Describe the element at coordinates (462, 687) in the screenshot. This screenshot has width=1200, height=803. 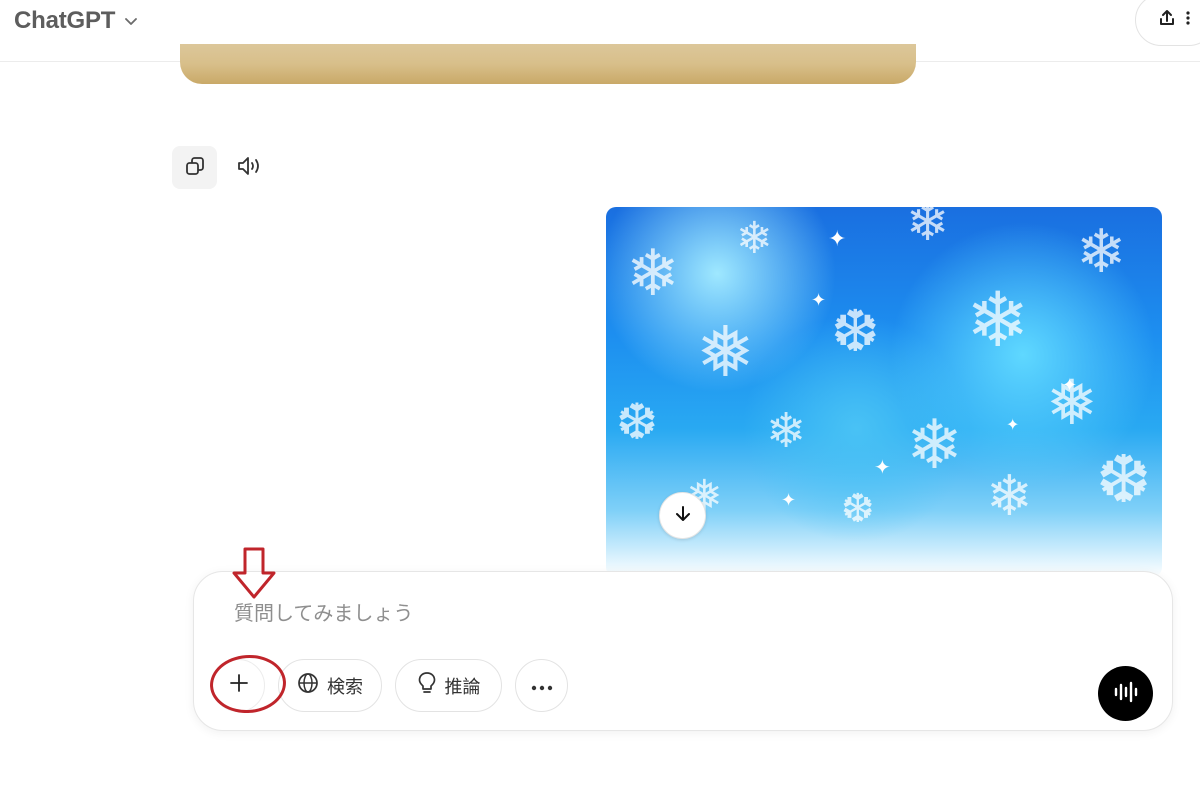
I see `reason-label: 推論` at that location.